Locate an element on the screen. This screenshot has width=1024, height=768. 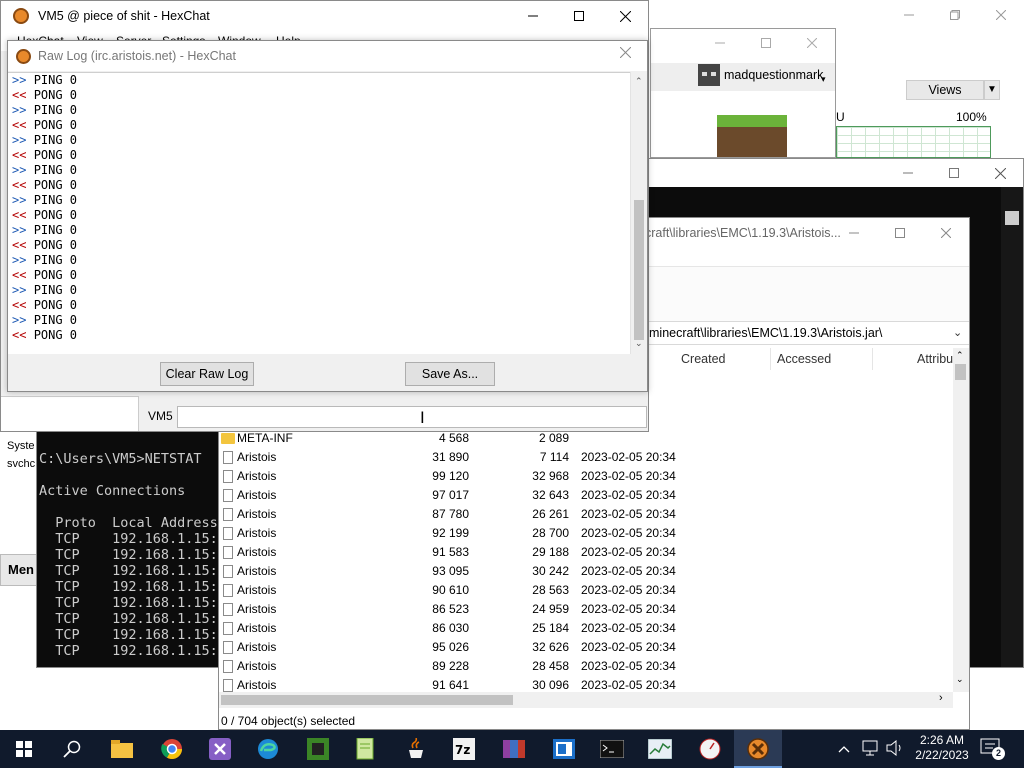
file-list-vscrollbar: ⌃ ⌄ is located at coordinates (961, 520).